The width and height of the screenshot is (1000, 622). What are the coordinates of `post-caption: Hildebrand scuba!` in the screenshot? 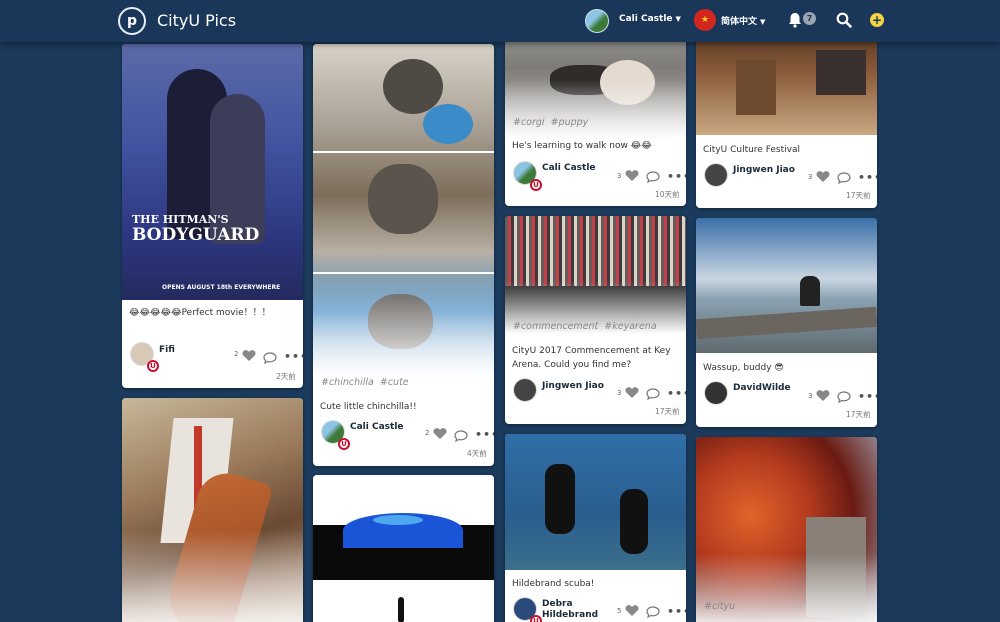 It's located at (553, 584).